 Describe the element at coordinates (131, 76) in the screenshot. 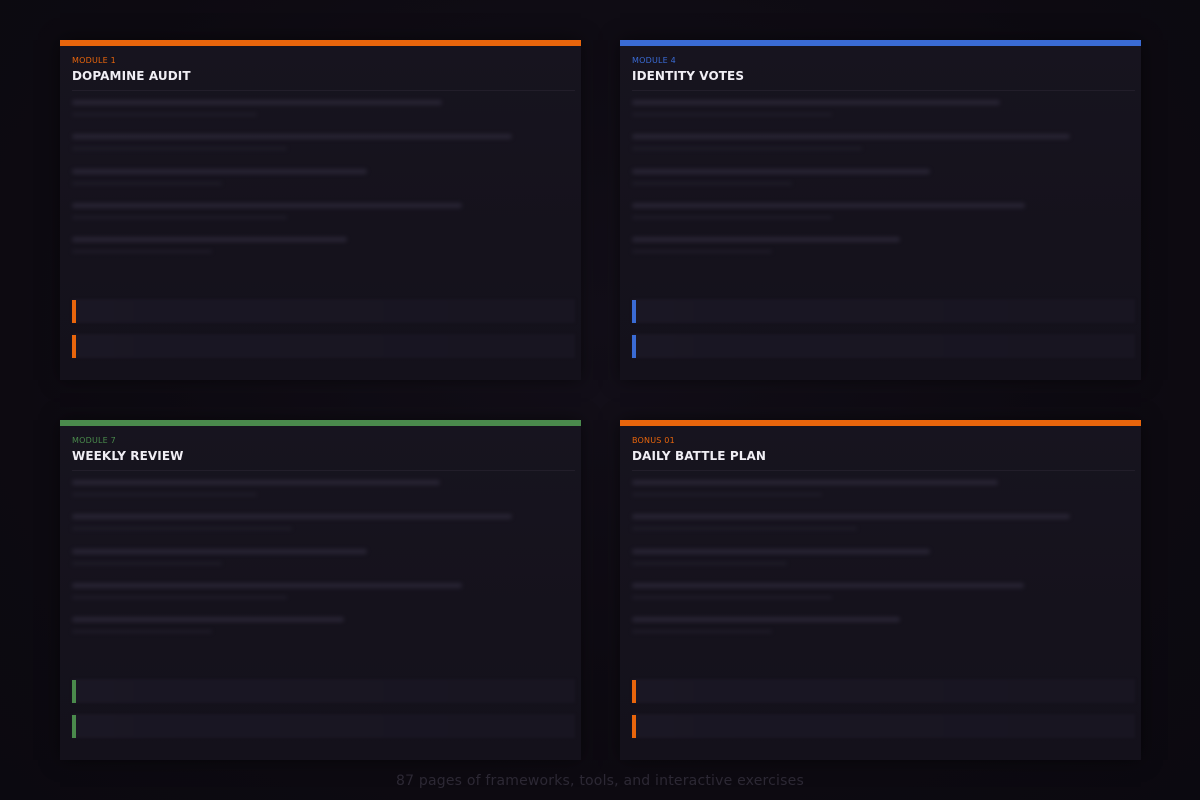

I see `card-title: DOPAMINE AUDIT` at that location.